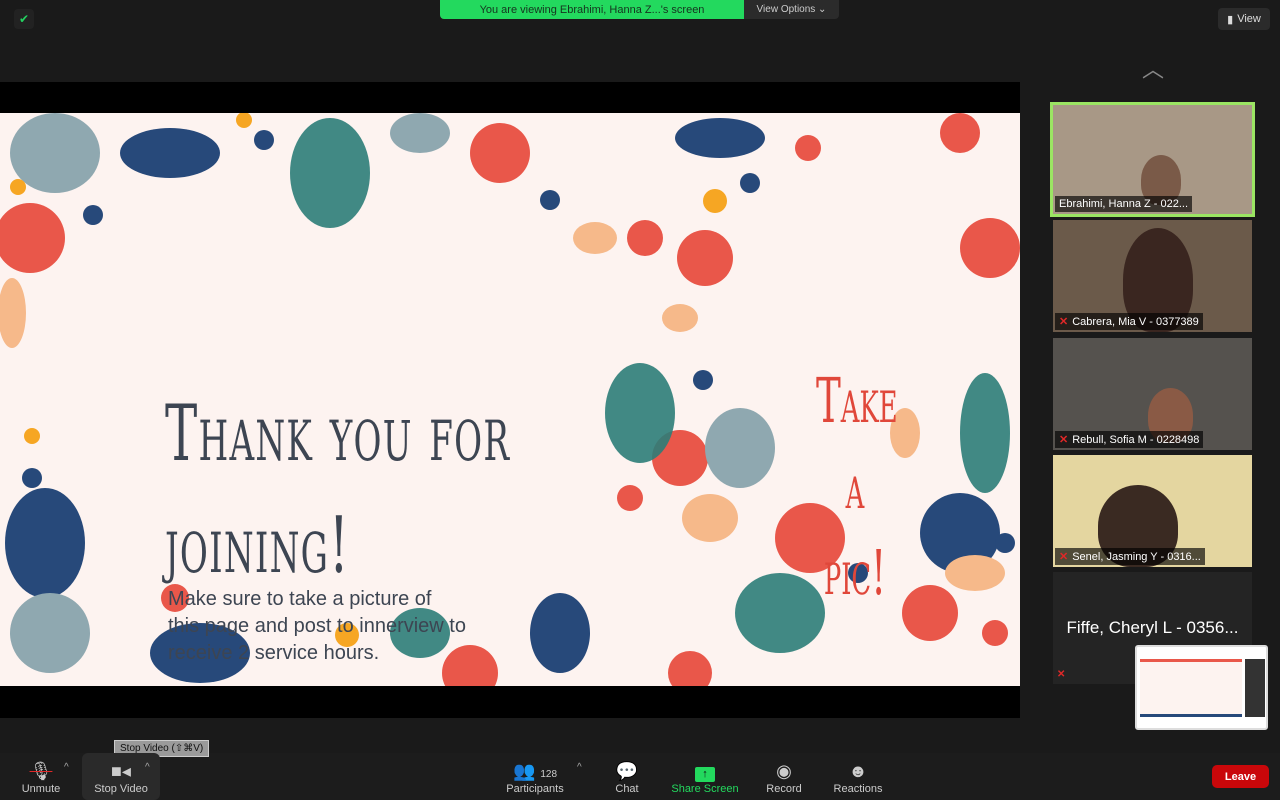 The image size is (1280, 800). What do you see at coordinates (858, 771) in the screenshot?
I see `smiley-plus-icon: ☻` at bounding box center [858, 771].